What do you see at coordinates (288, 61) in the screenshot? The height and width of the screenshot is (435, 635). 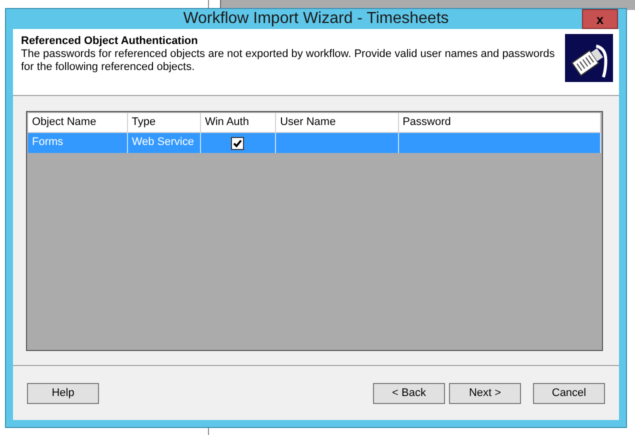 I see `page-description: The passwords for referenced objects are not exported by workflow. Provide valid user names and passwords for the following referenced objects.` at bounding box center [288, 61].